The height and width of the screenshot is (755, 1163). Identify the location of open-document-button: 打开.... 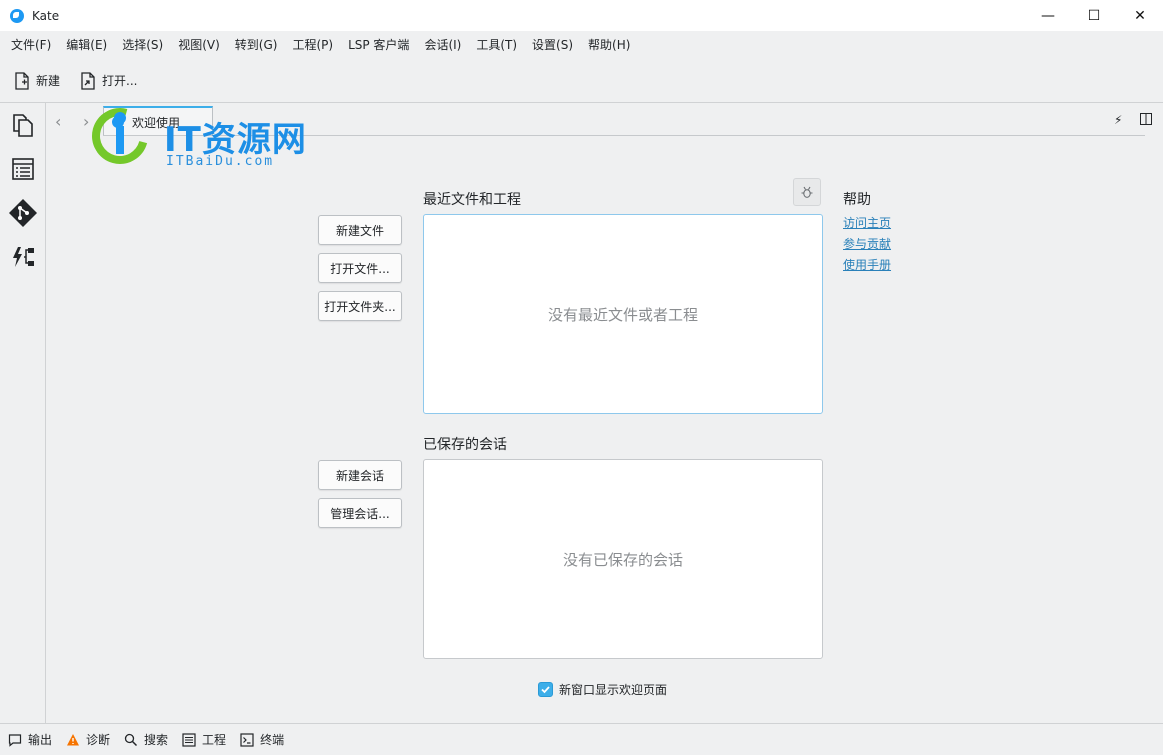
(109, 80).